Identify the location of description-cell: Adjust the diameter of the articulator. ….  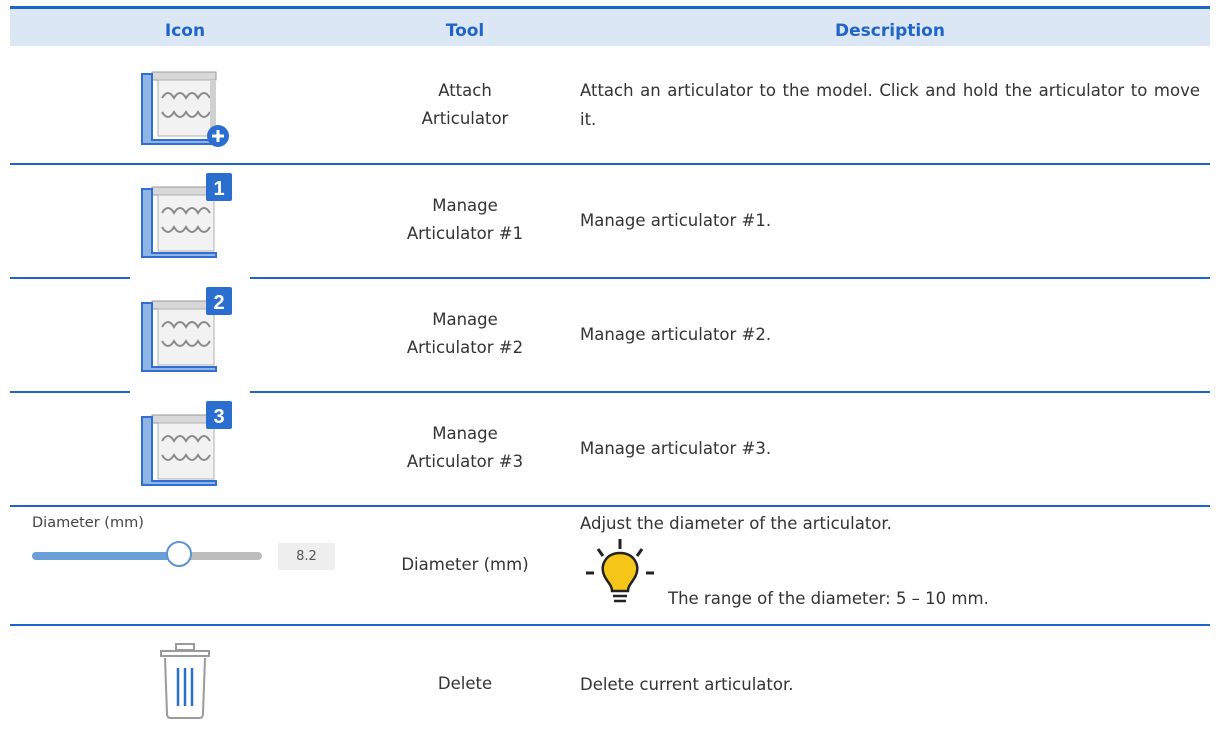
(890, 564).